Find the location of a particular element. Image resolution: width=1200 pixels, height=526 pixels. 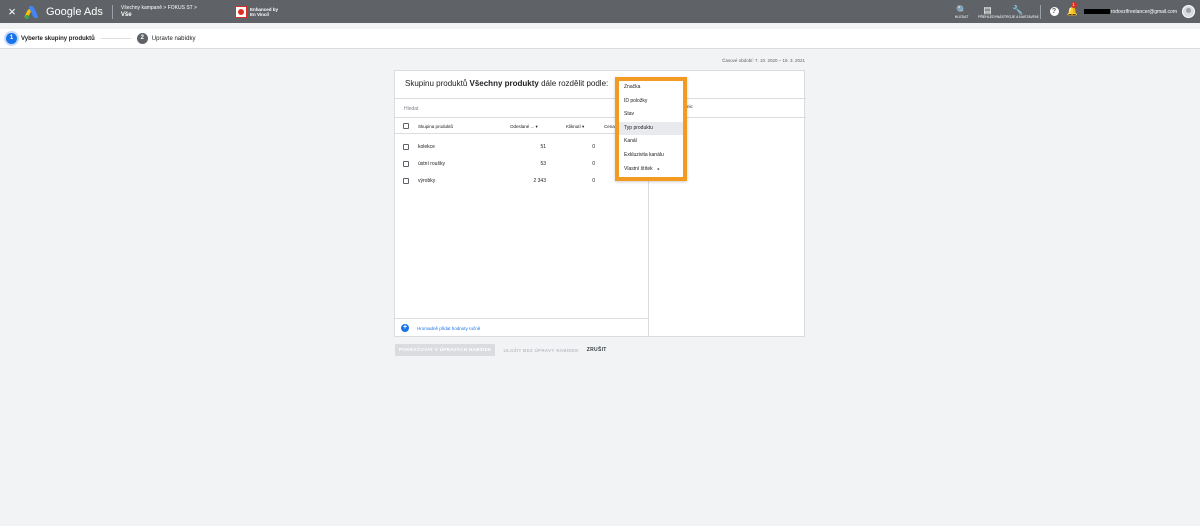

menu-item-channel: Kanál is located at coordinates (651, 141).